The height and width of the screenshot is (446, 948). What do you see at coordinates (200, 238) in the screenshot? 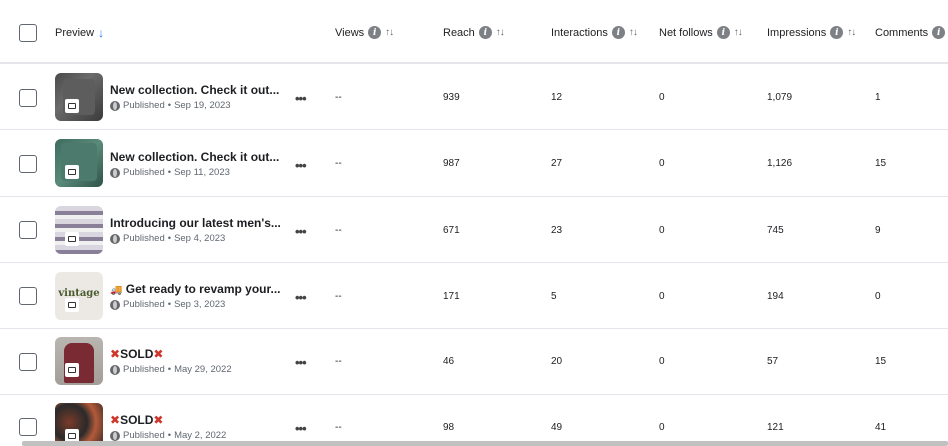
I see `post-date: Sep 4, 2023` at bounding box center [200, 238].